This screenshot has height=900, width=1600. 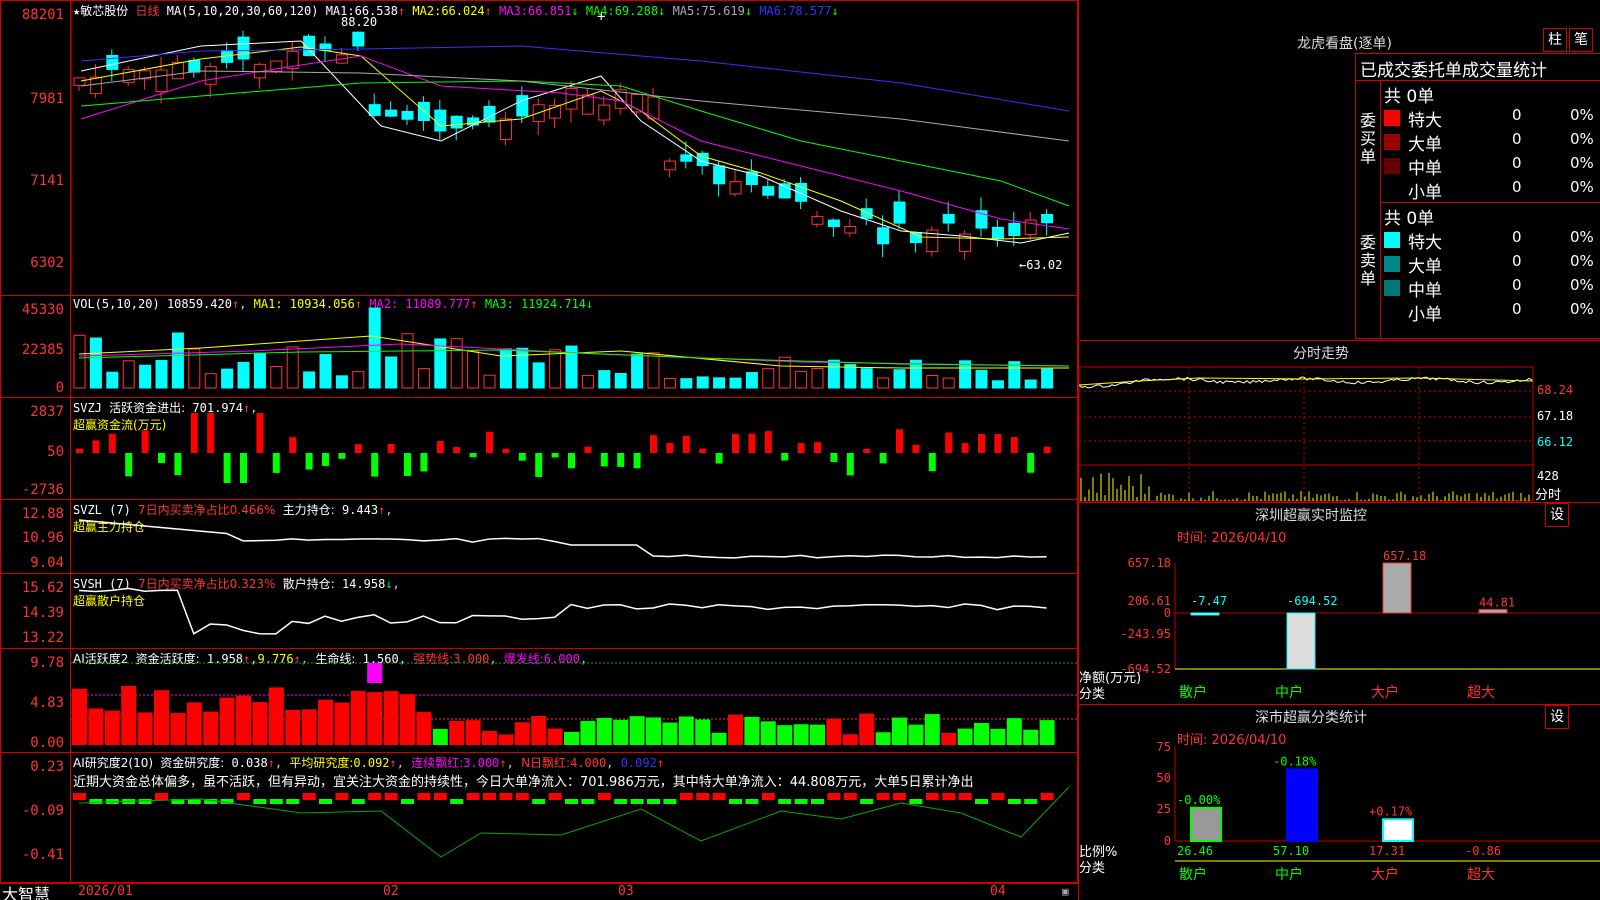 I want to click on intraday-panel: 分时走势 68.24 67.18 66.12 428 分时, so click(x=1339, y=421).